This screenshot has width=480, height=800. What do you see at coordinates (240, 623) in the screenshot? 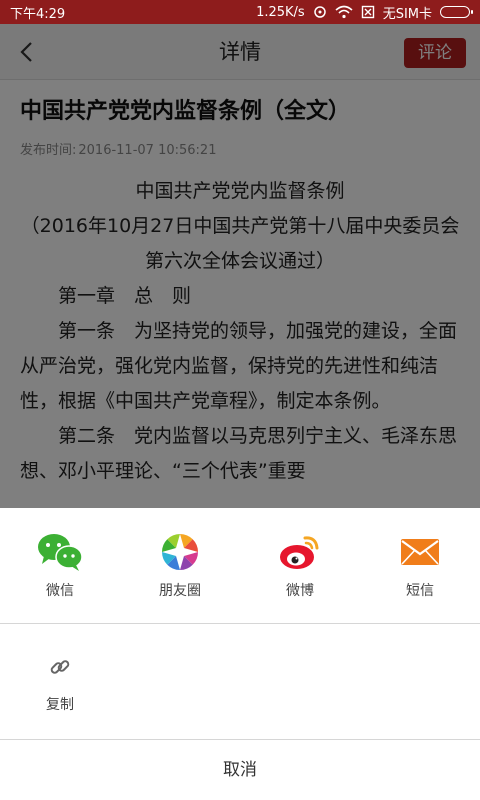
I see `divider-top` at bounding box center [240, 623].